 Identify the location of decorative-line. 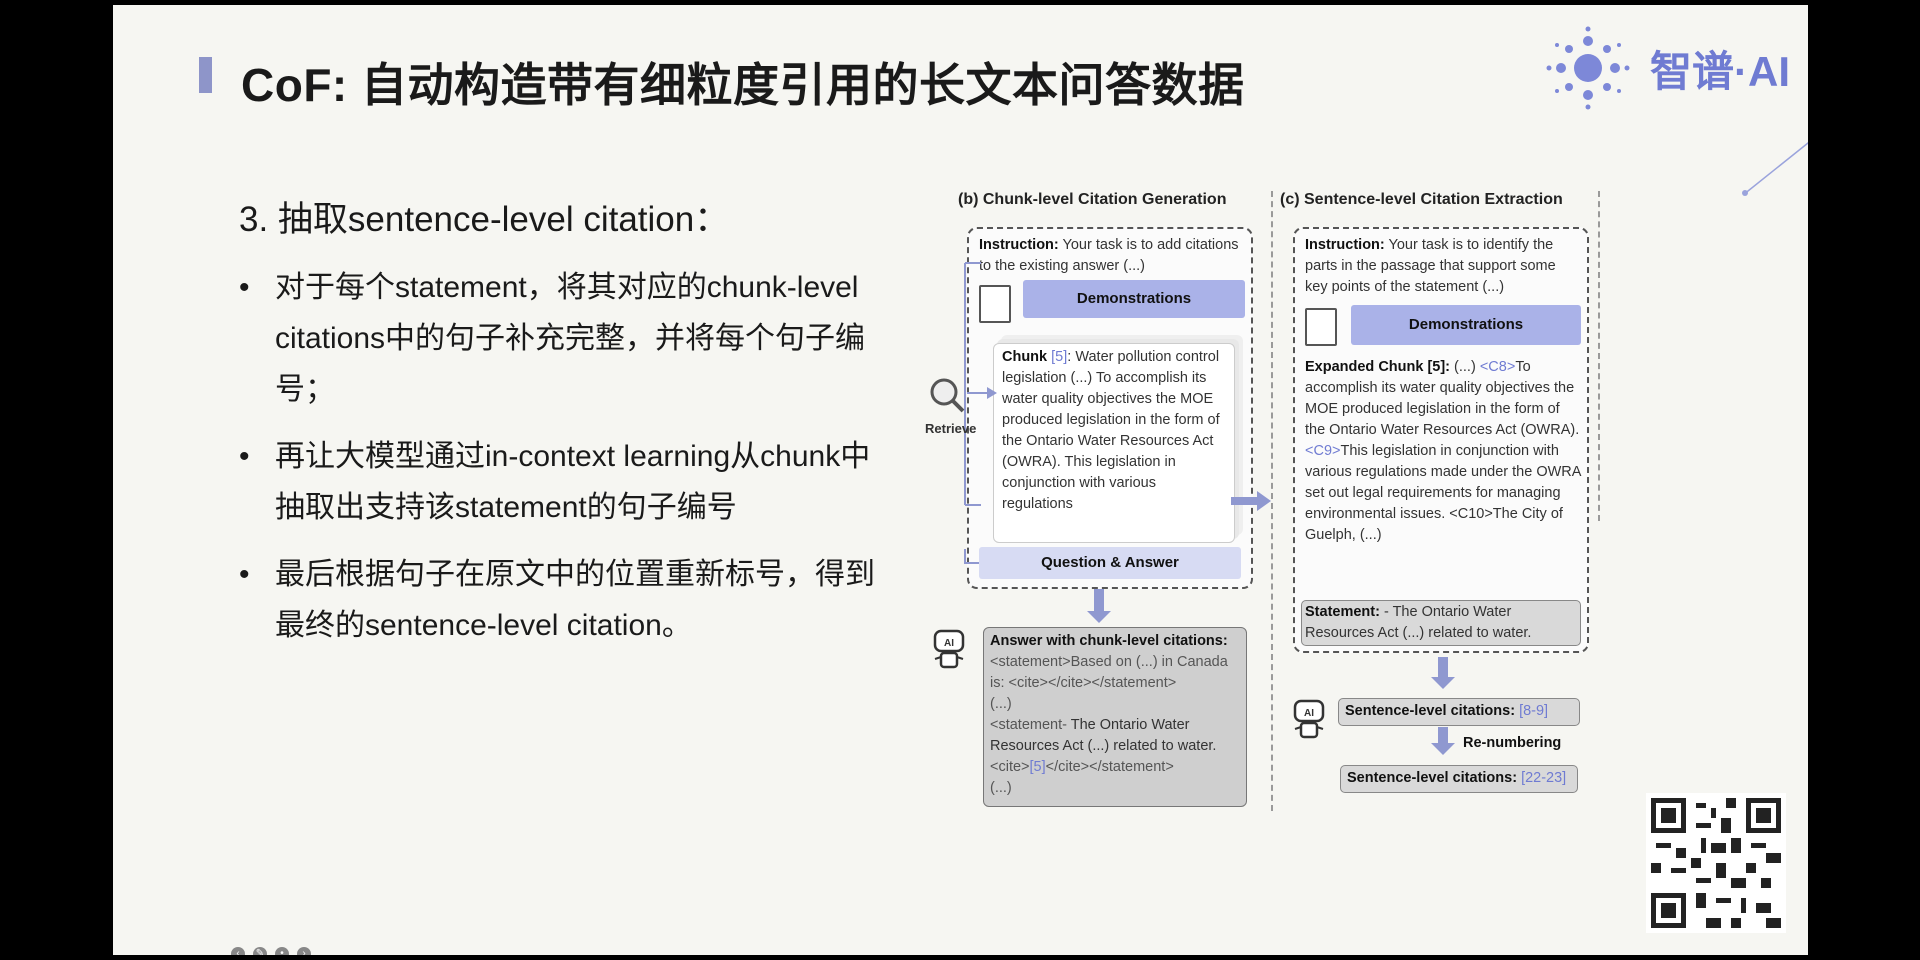
(1775, 169).